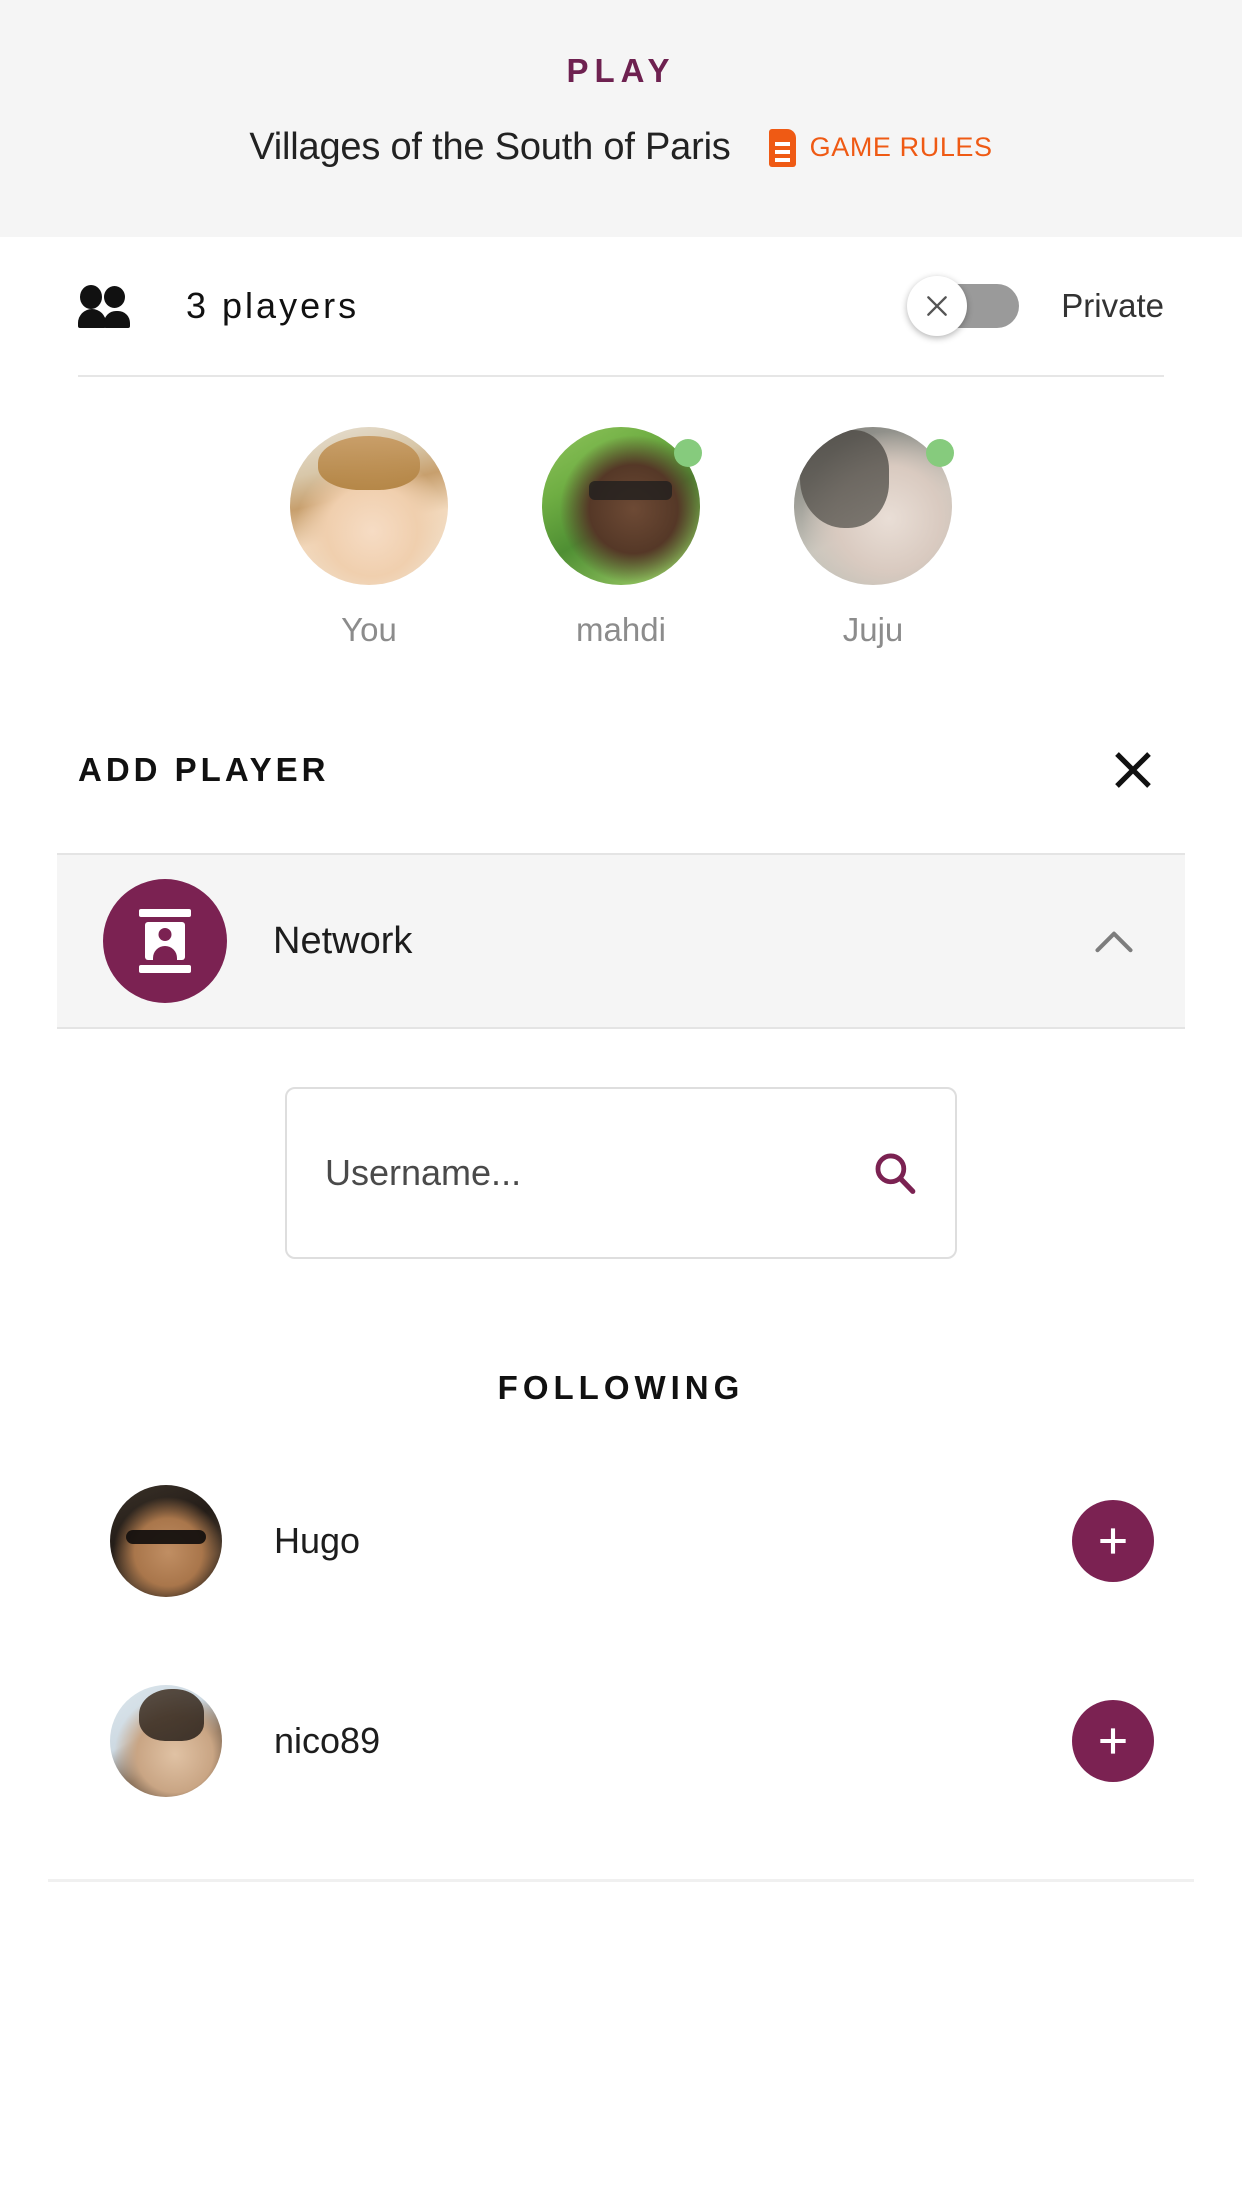  Describe the element at coordinates (317, 1540) in the screenshot. I see `following-name: Hugo` at that location.